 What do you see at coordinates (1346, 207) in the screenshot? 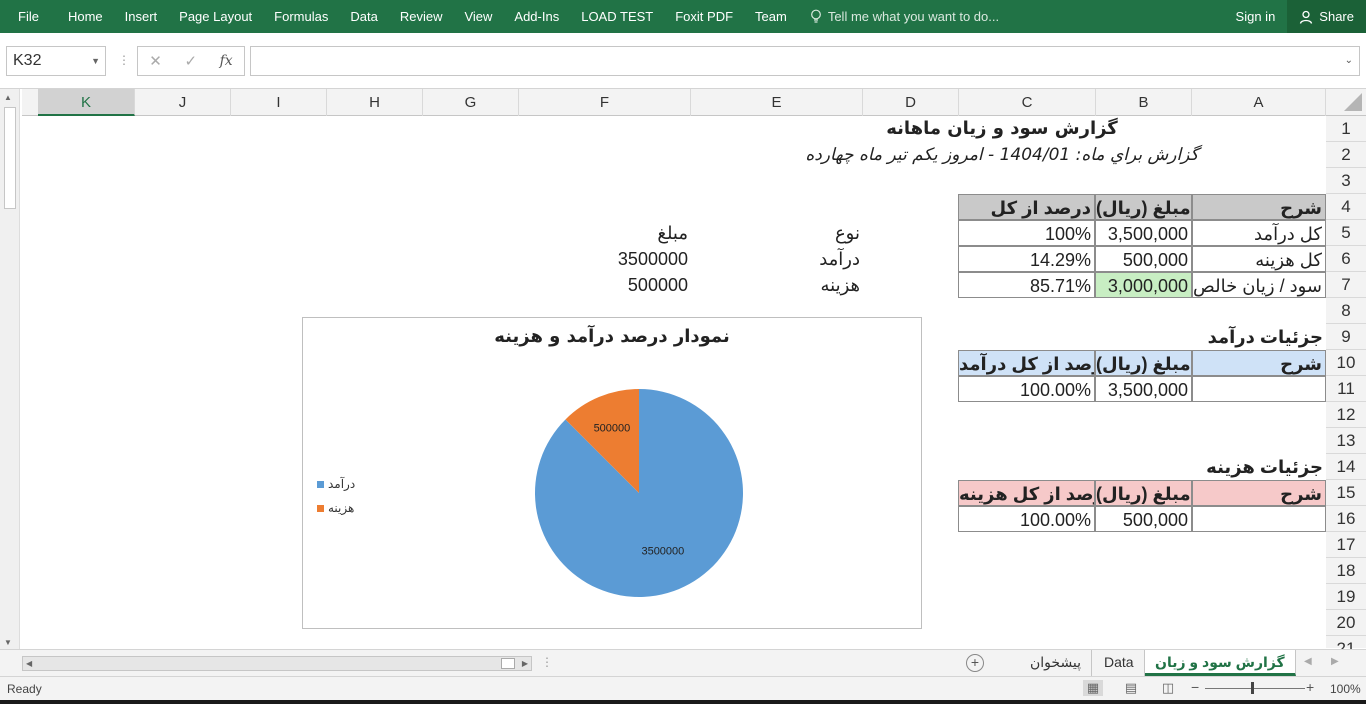
I see `row-header: 4` at bounding box center [1346, 207].